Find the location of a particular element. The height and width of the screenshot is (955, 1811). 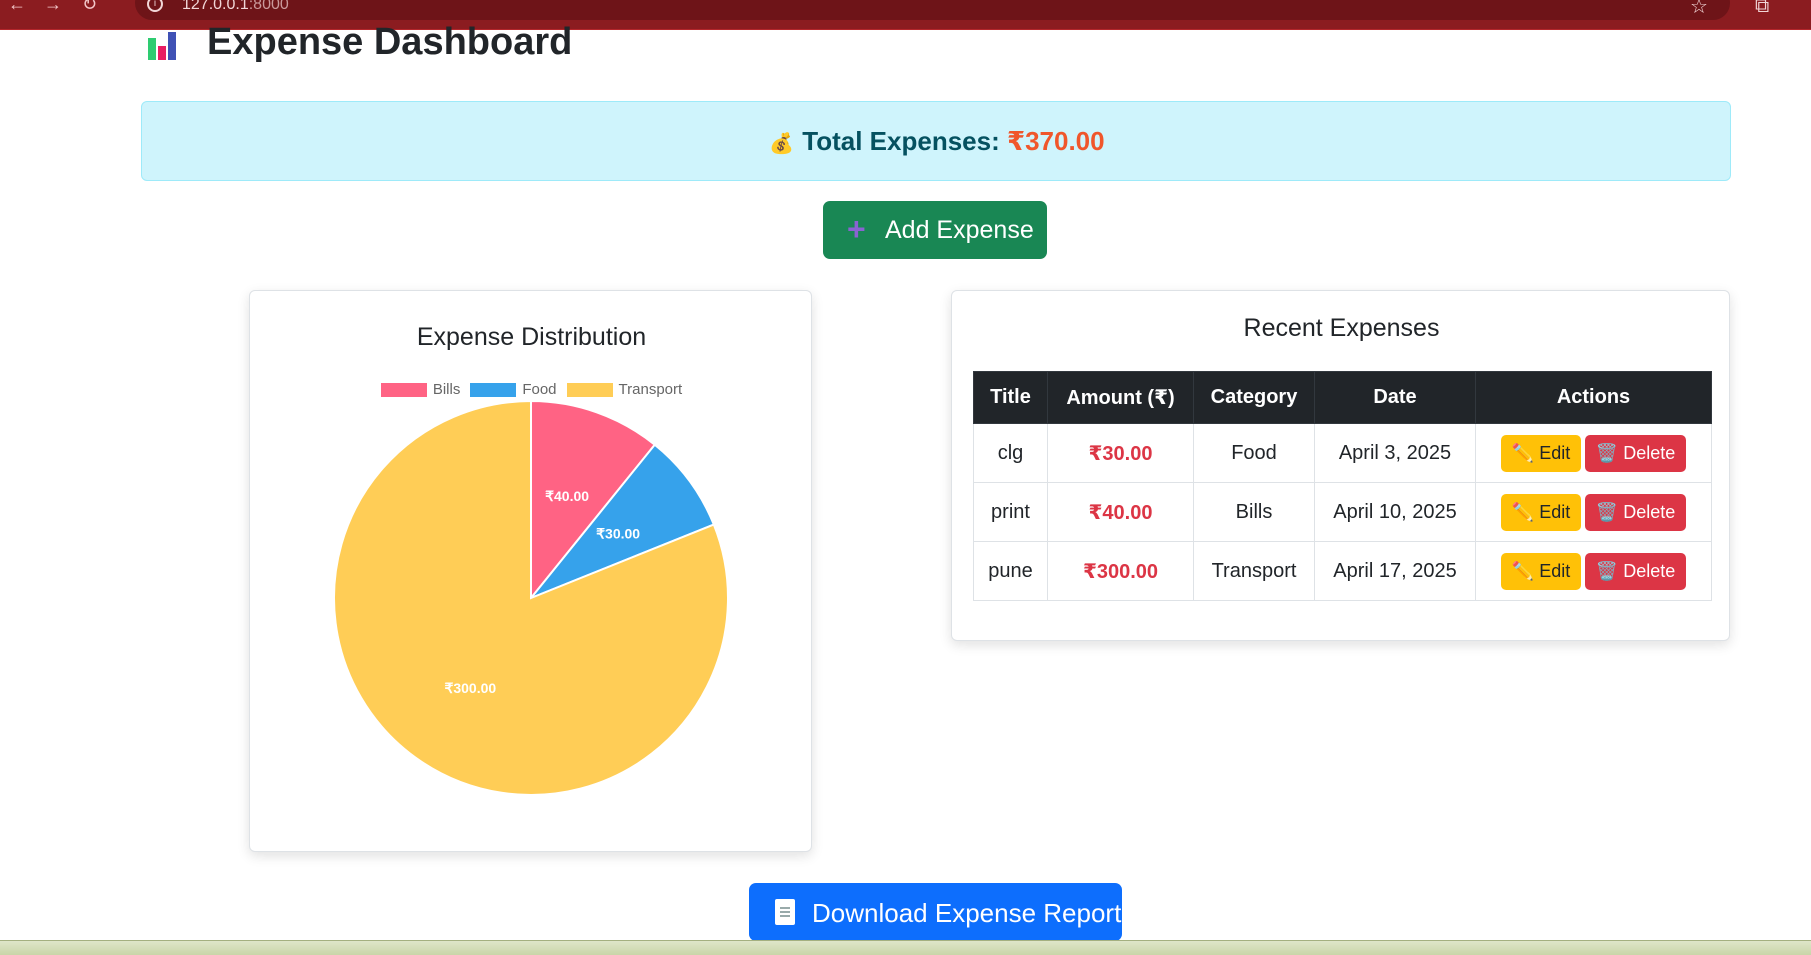

page-title: Expense Dashboard is located at coordinates (390, 42).